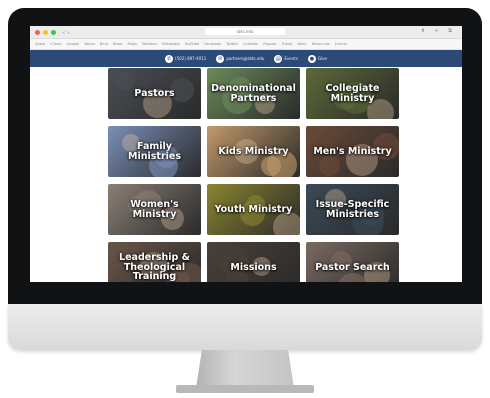 The image size is (490, 398). I want to click on browser-titlebar: < > sbts.edu ⬆ + ⧉, so click(246, 32).